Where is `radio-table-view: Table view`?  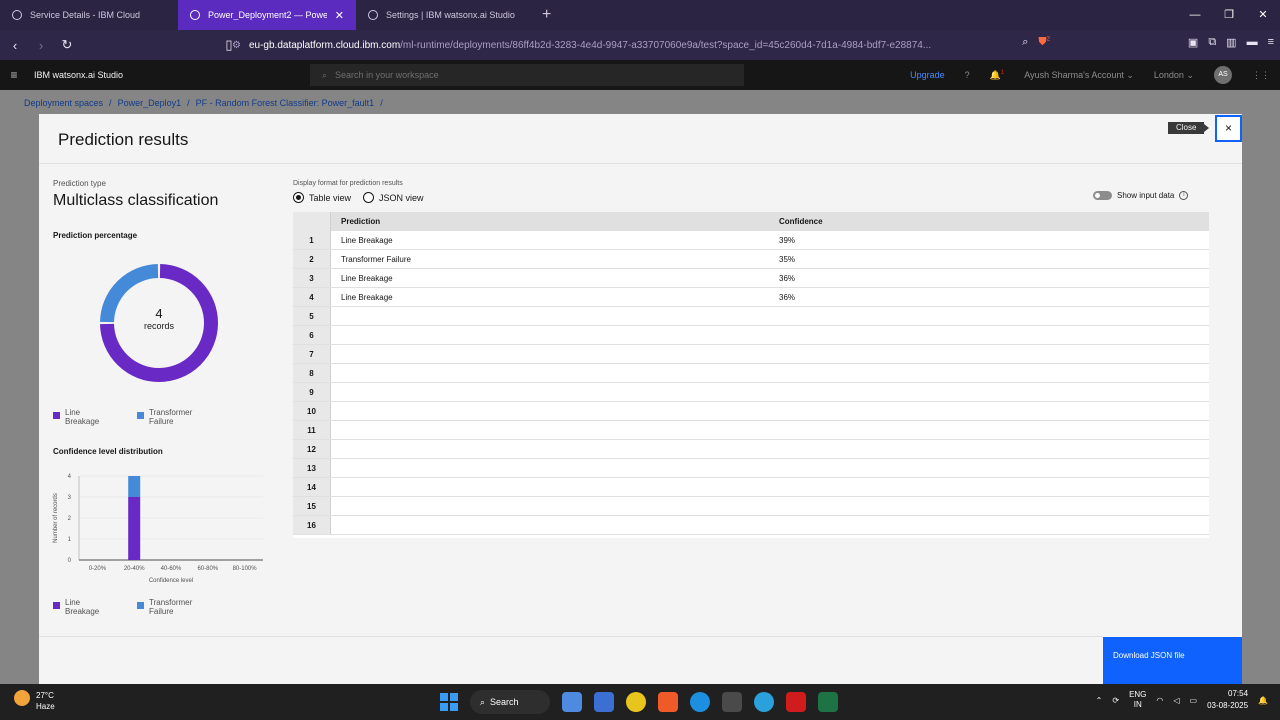
radio-table-view: Table view is located at coordinates (322, 197).